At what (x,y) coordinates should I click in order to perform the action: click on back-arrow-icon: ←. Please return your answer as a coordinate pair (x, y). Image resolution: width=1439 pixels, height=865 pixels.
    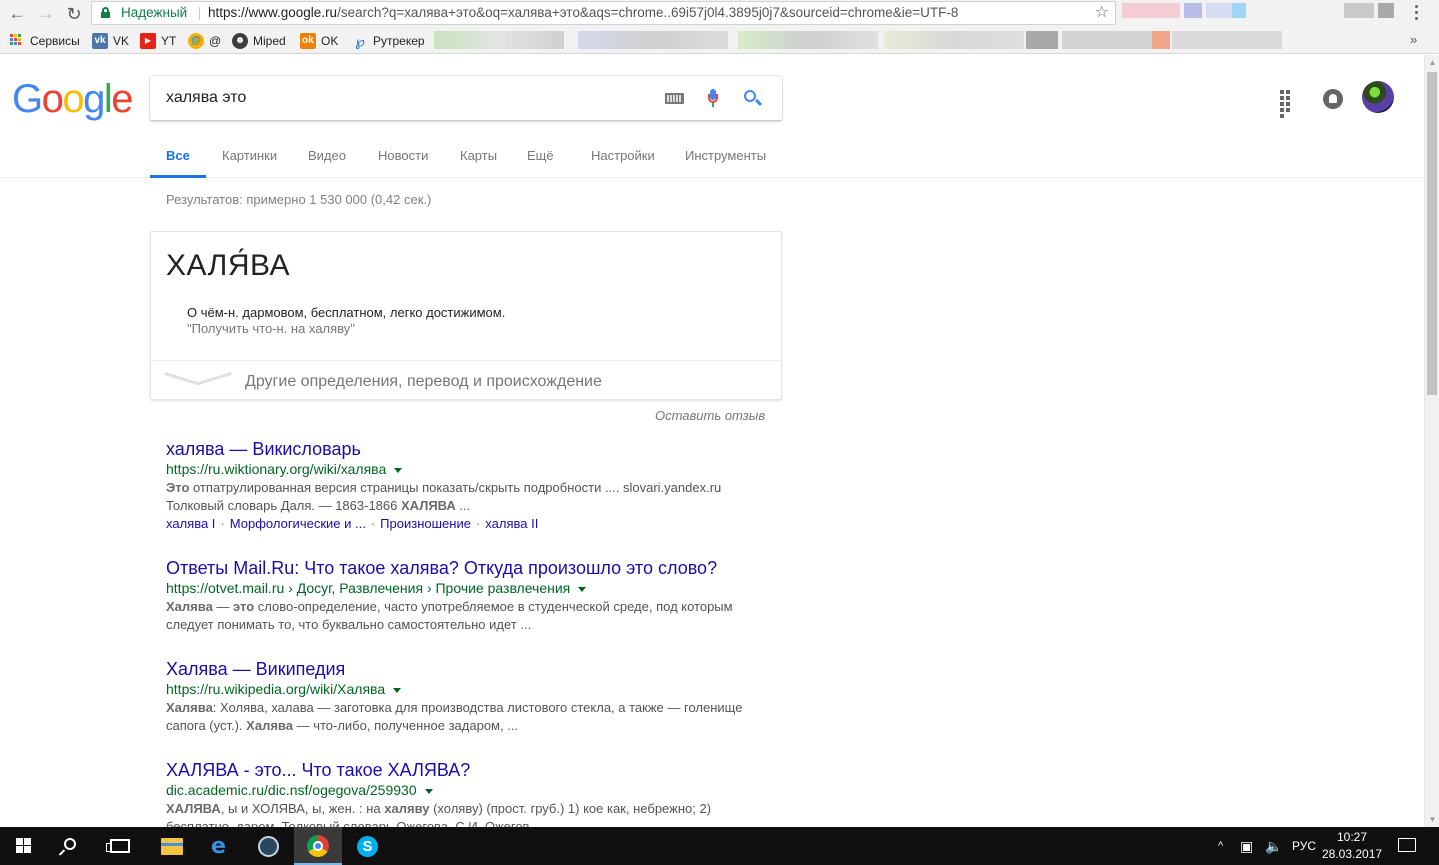
    Looking at the image, I should click on (17, 14).